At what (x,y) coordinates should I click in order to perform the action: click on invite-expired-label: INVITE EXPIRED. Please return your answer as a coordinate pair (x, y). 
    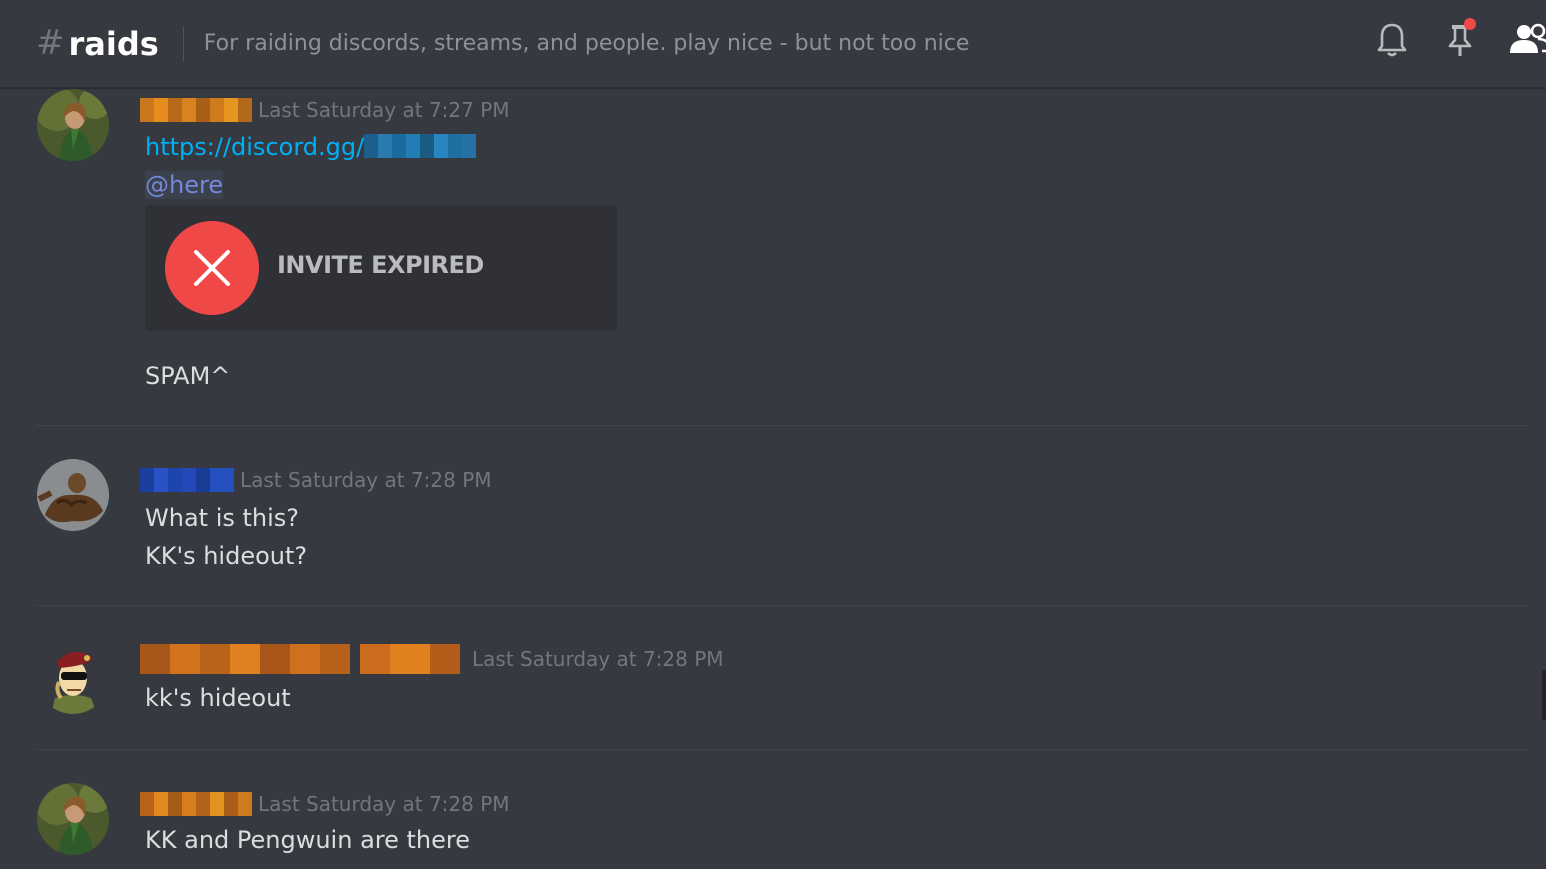
    Looking at the image, I should click on (380, 265).